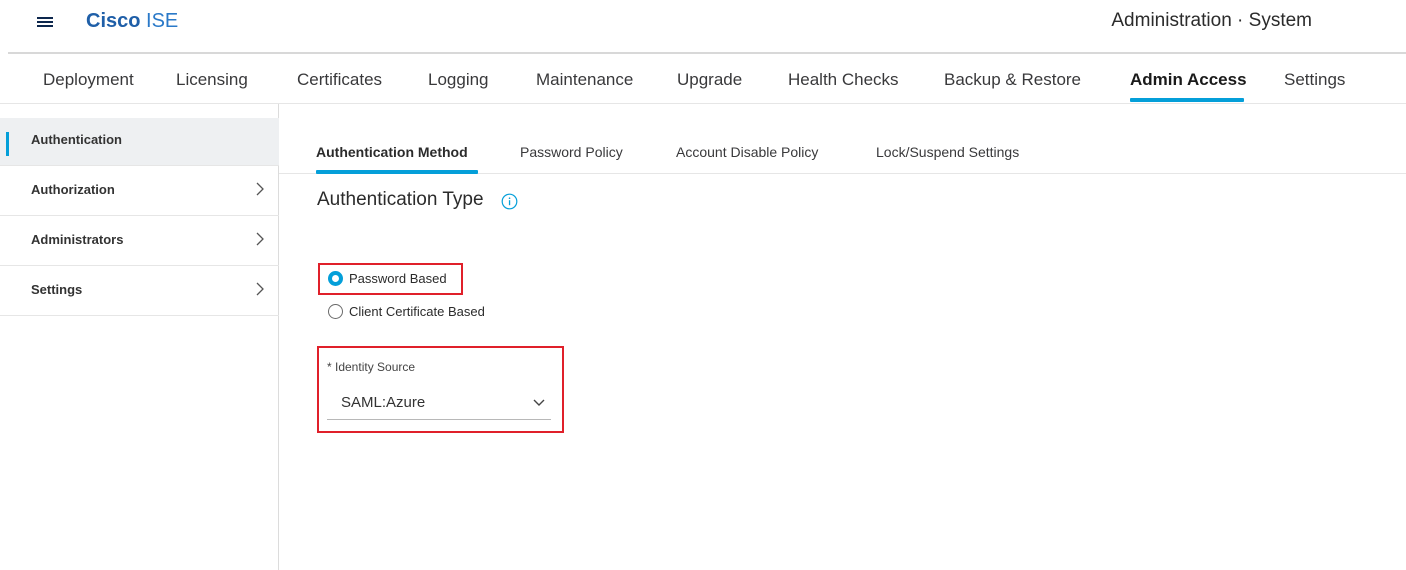 Image resolution: width=1406 pixels, height=570 pixels. What do you see at coordinates (947, 152) in the screenshot?
I see `subtab-lock-suspend-settings: Lock/Suspend Settings` at bounding box center [947, 152].